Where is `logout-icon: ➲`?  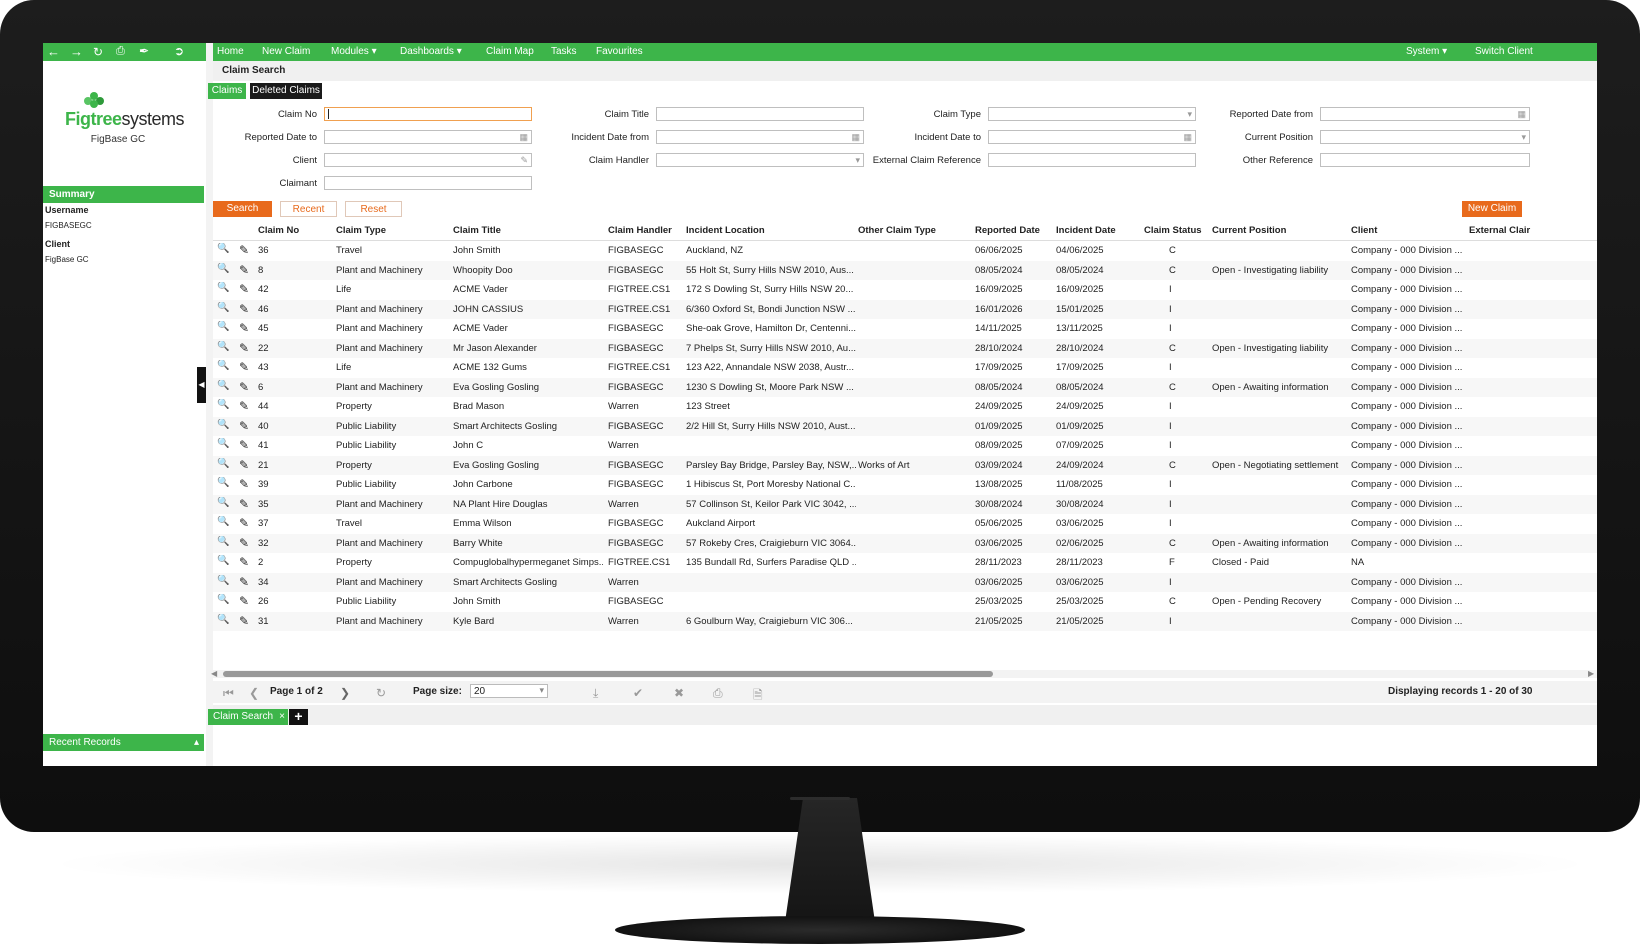
logout-icon: ➲ is located at coordinates (179, 51).